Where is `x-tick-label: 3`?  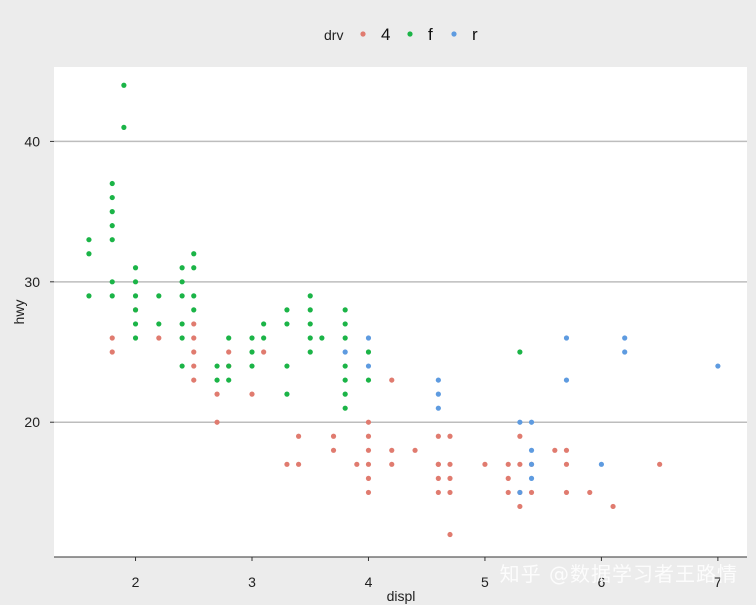 x-tick-label: 3 is located at coordinates (252, 582).